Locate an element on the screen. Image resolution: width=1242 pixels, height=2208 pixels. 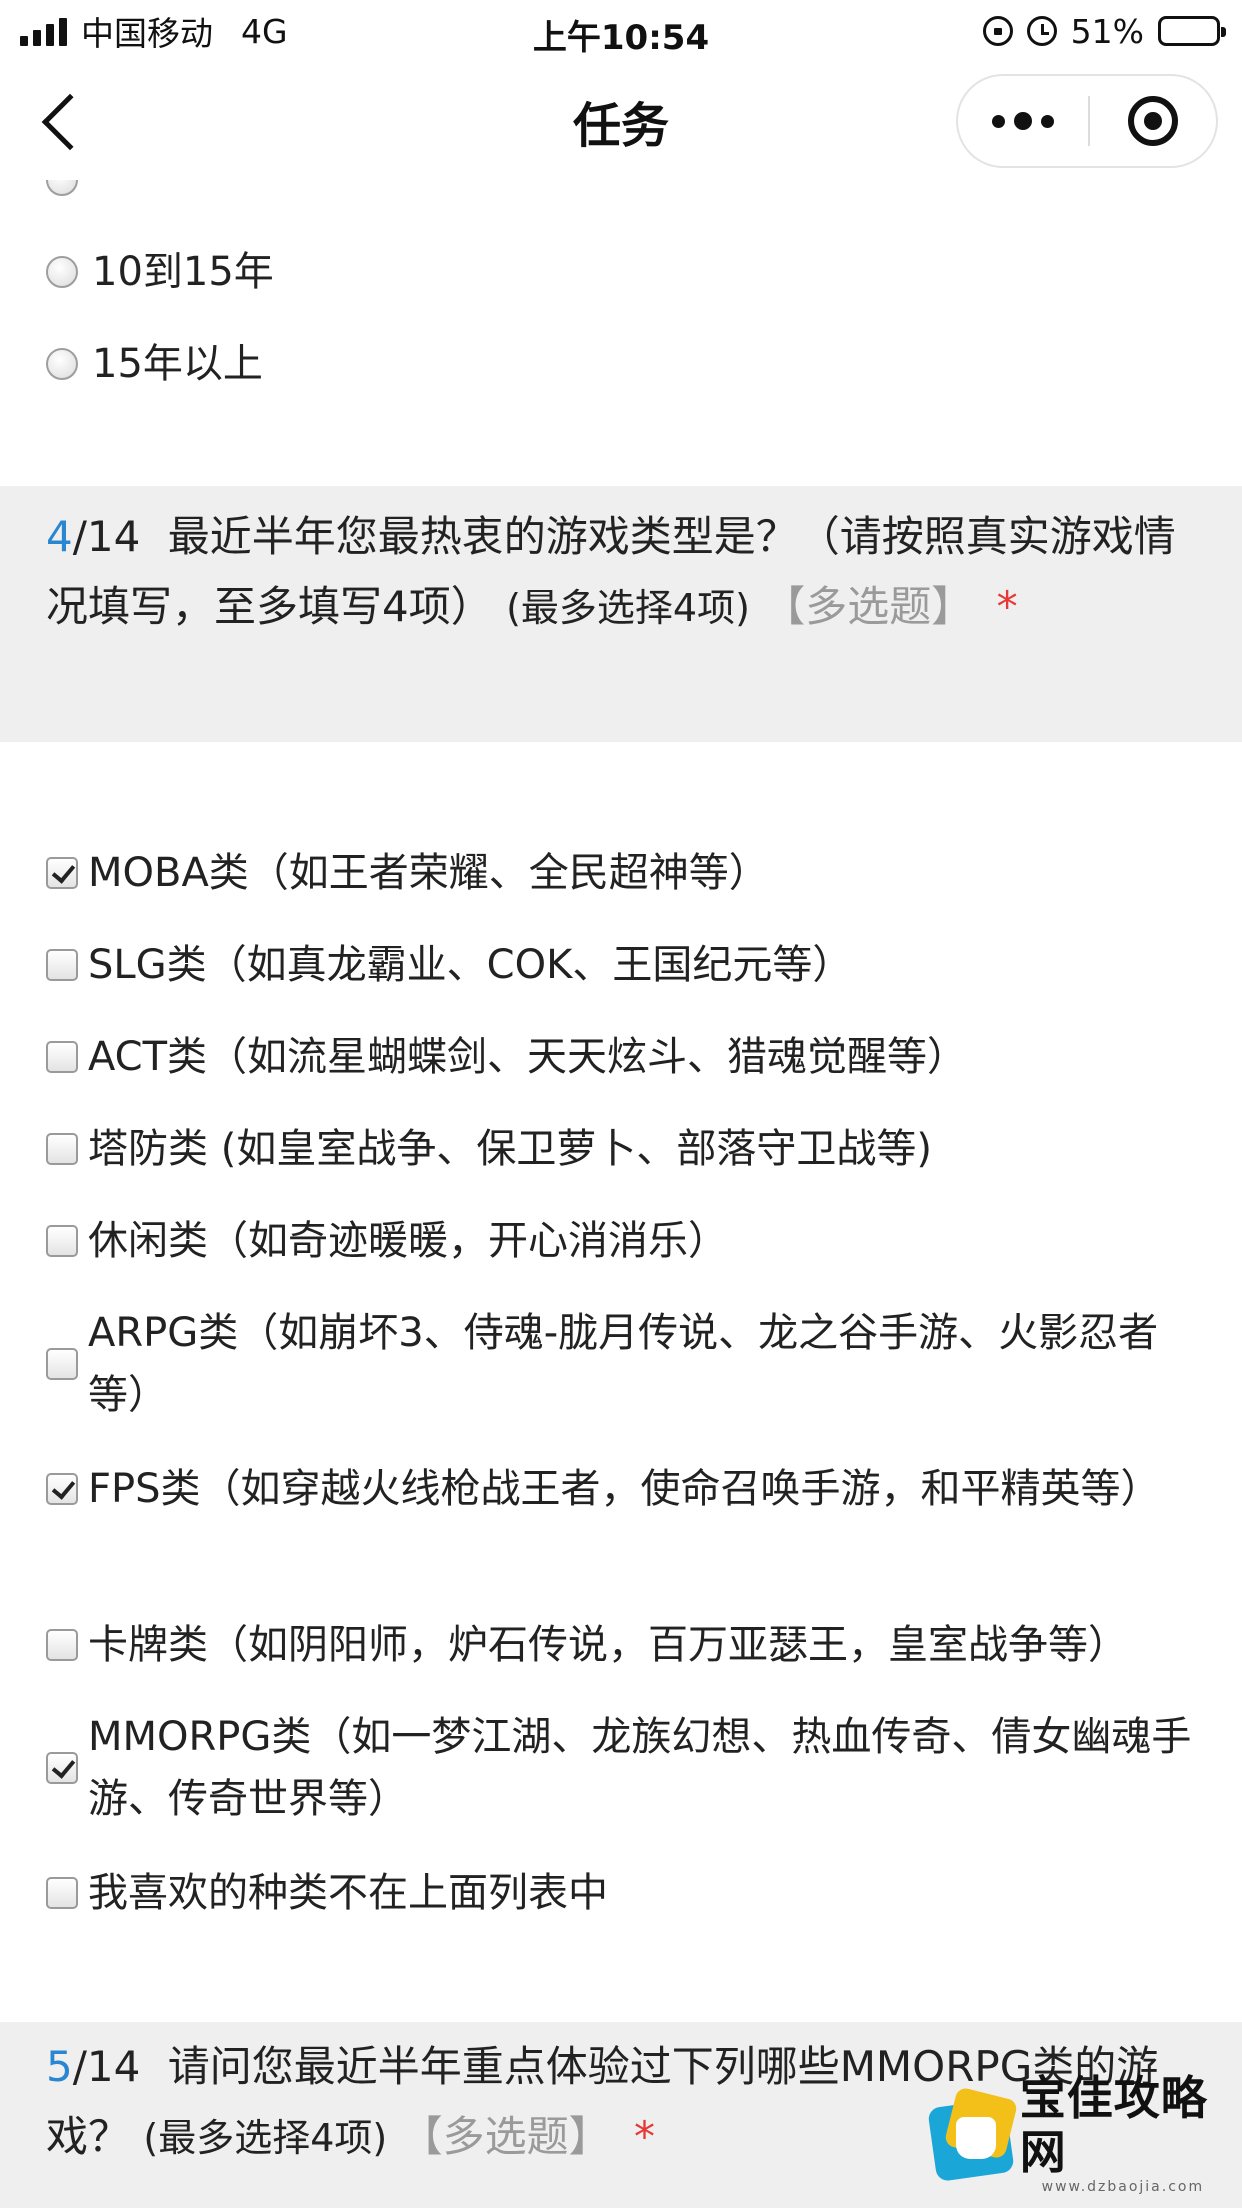
checkbox-option: ACT类（如流星蝴蝶剑、天天炫斗、猎魂觉醒等） is located at coordinates (624, 1057).